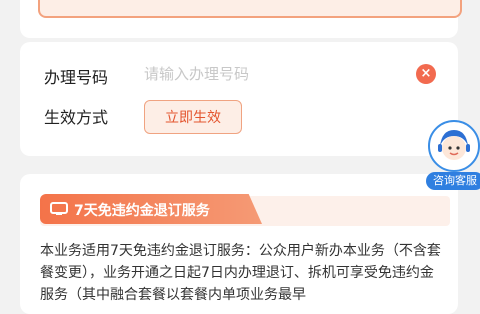 This screenshot has width=480, height=314. I want to click on number-input, so click(269, 74).